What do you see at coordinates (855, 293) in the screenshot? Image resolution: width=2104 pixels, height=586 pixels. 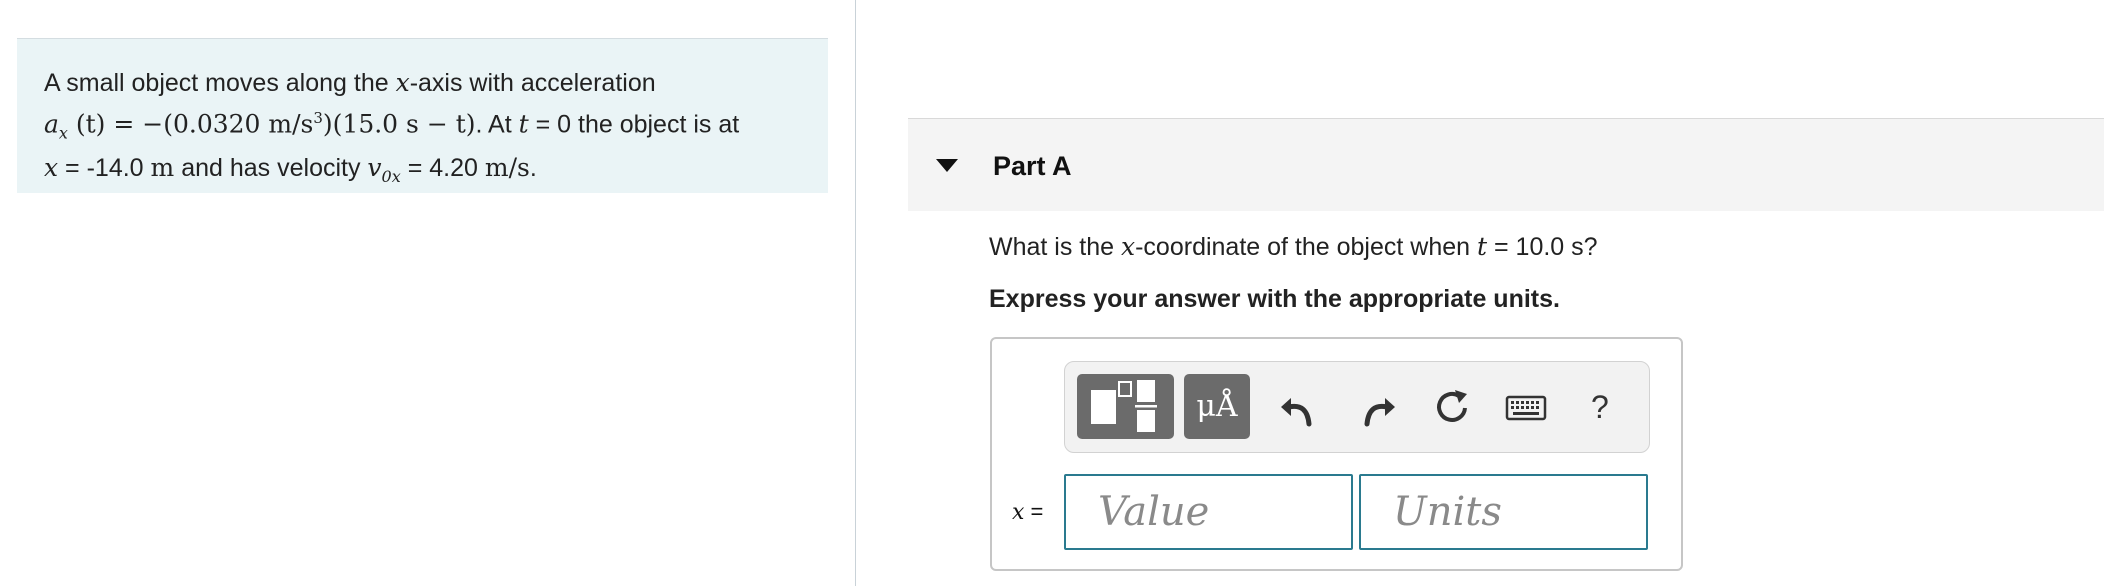 I see `panel-divider` at bounding box center [855, 293].